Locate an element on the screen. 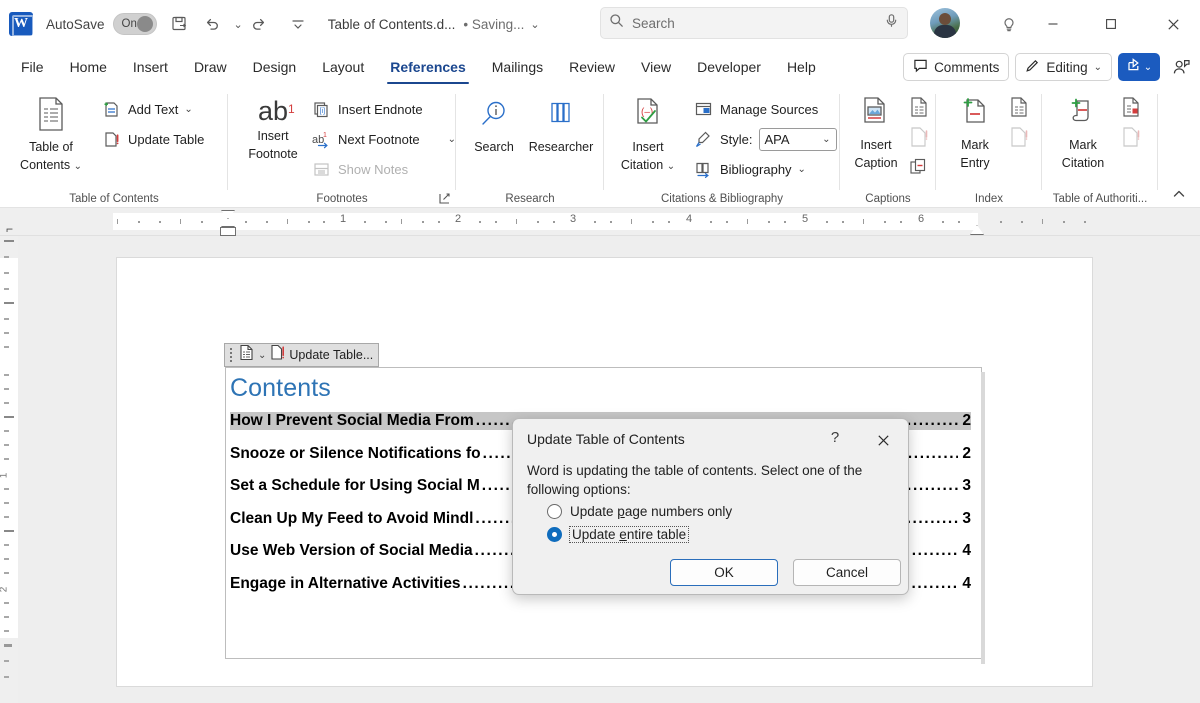 Image resolution: width=1200 pixels, height=703 pixels. ruler-number-1: 1 is located at coordinates (343, 219).